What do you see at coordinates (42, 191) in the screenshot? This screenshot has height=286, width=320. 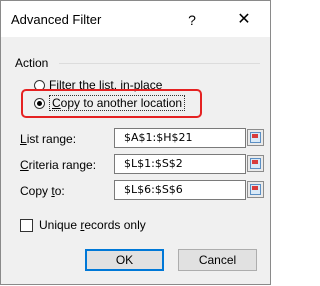 I see `copy-to-label: Copy to:` at bounding box center [42, 191].